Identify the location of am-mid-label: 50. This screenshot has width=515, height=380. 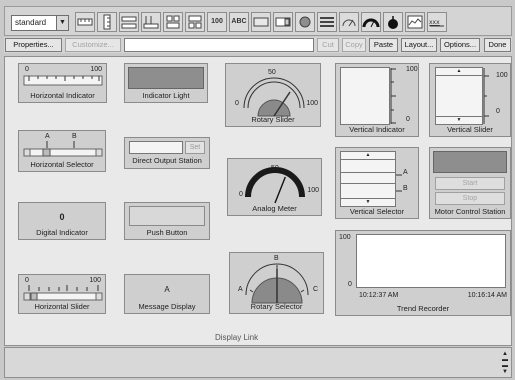
(275, 168).